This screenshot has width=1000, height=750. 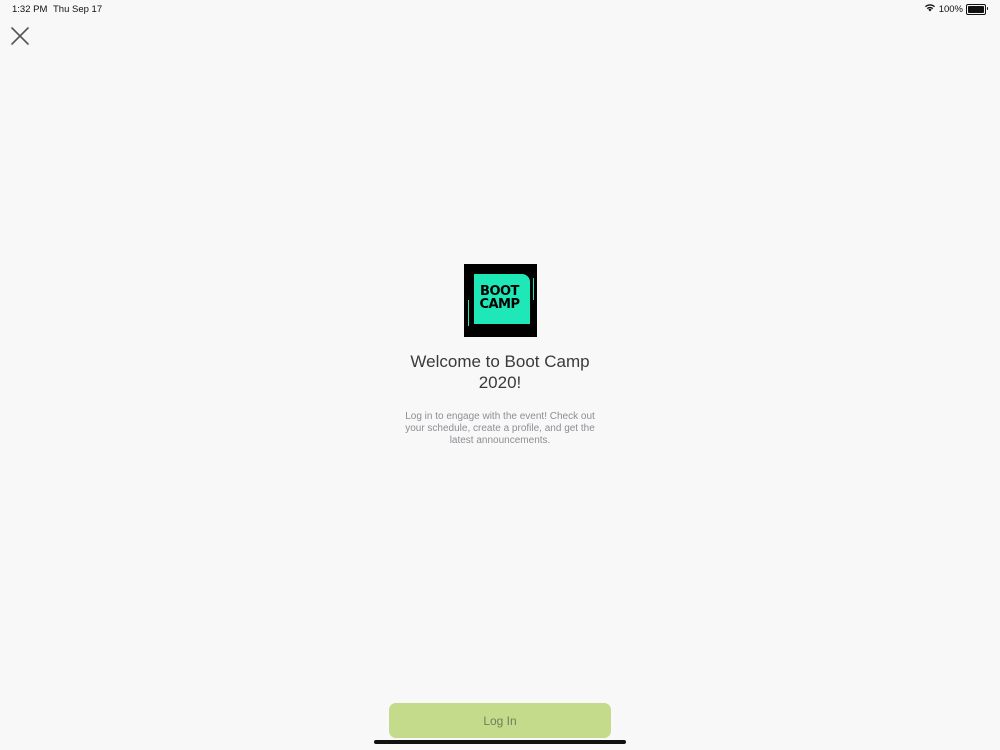 I want to click on battery-icon, so click(x=977, y=9).